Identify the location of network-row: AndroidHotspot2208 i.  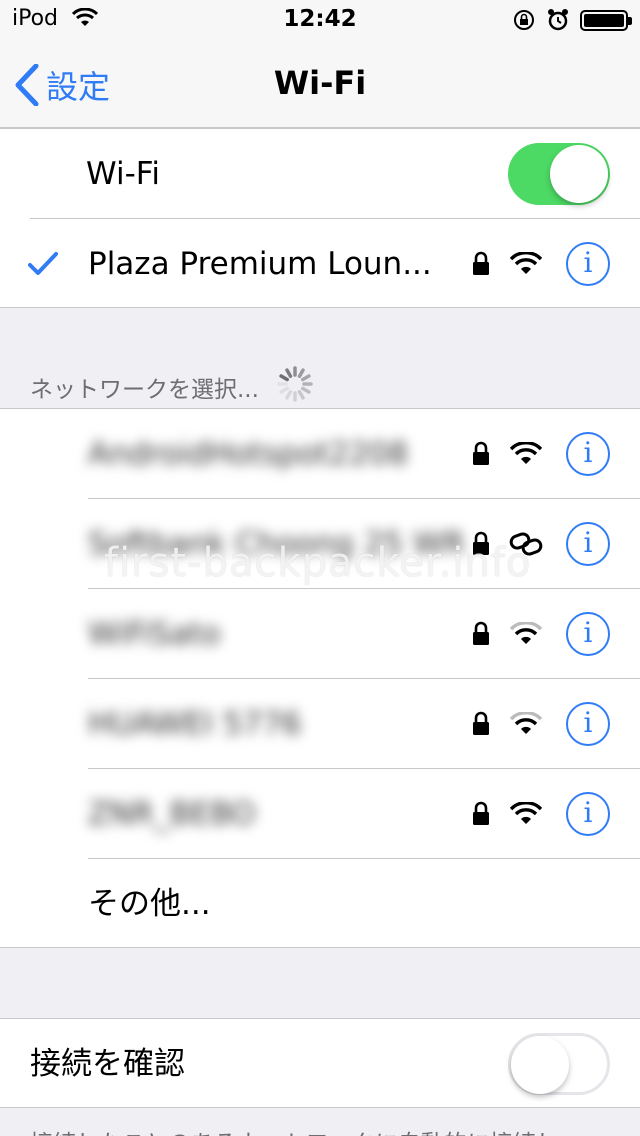
(320, 454).